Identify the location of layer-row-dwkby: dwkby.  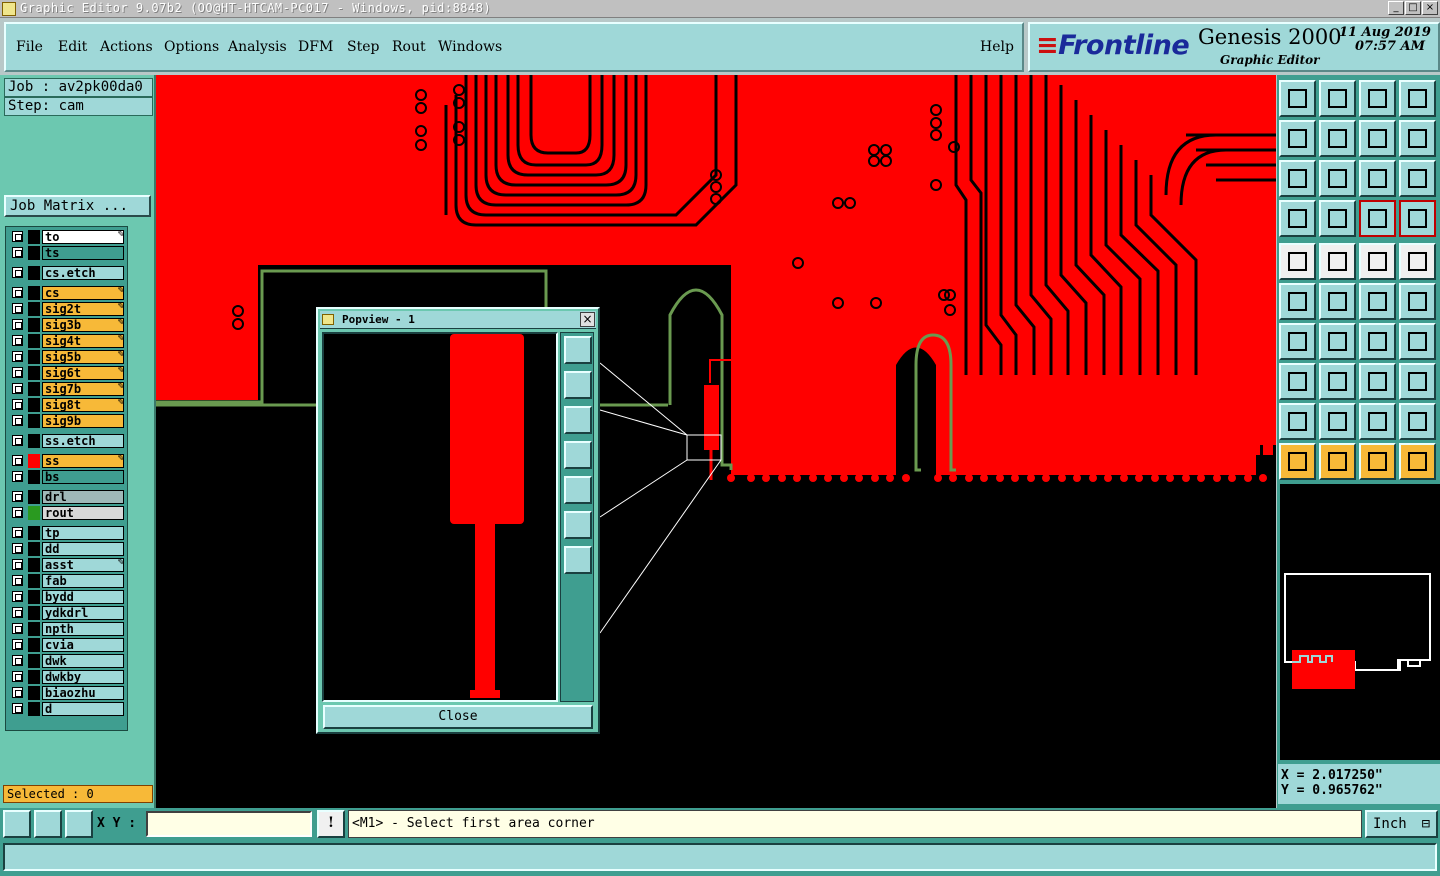
(68, 677).